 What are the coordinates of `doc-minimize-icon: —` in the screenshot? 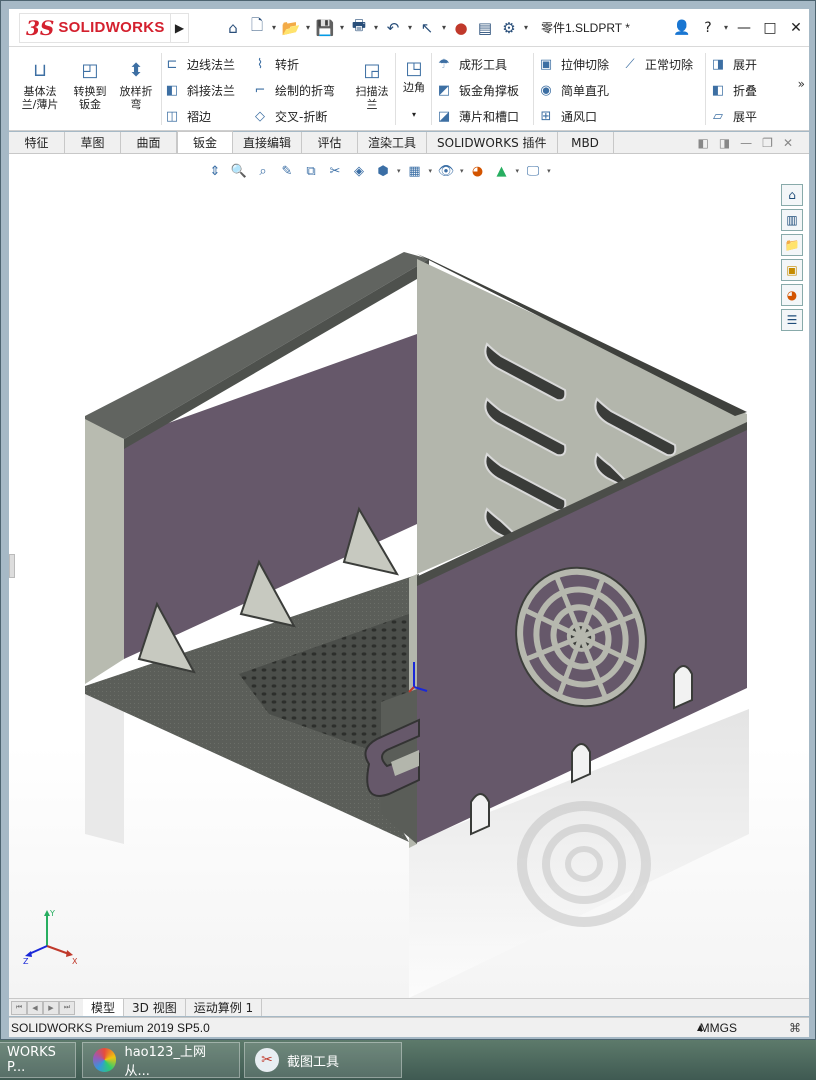 It's located at (746, 143).